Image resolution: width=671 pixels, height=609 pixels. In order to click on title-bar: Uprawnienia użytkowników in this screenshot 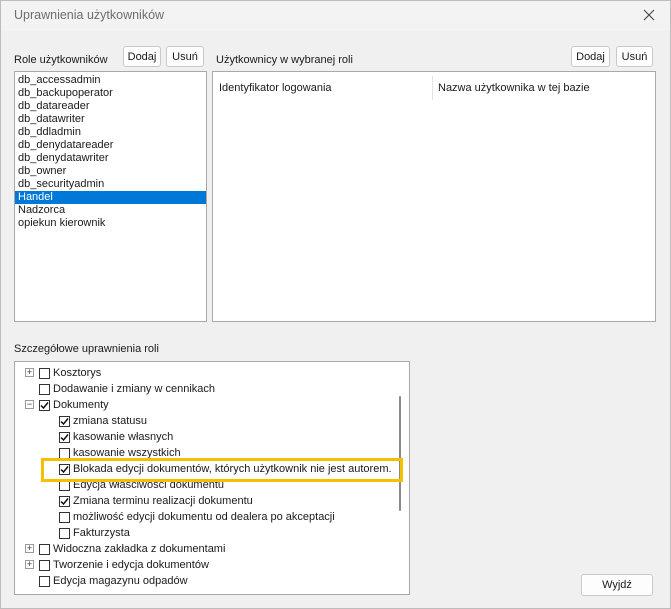, I will do `click(335, 16)`.